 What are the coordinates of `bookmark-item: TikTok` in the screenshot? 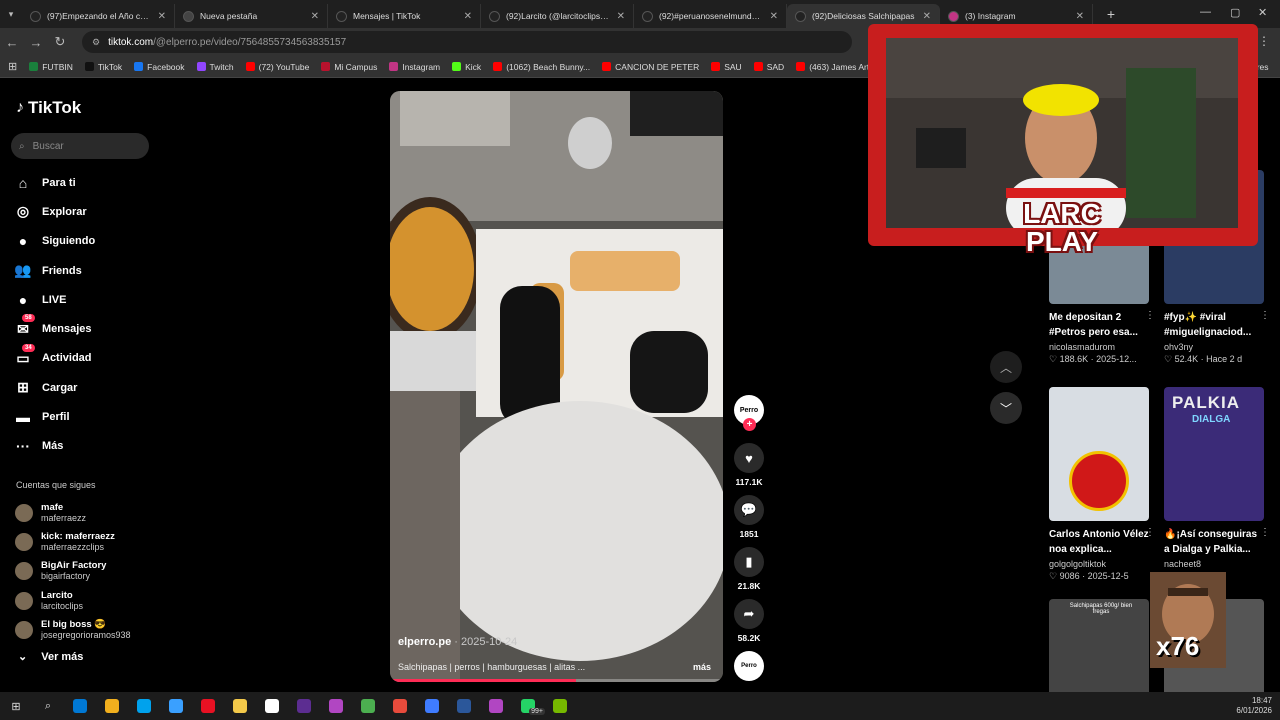 It's located at (103, 67).